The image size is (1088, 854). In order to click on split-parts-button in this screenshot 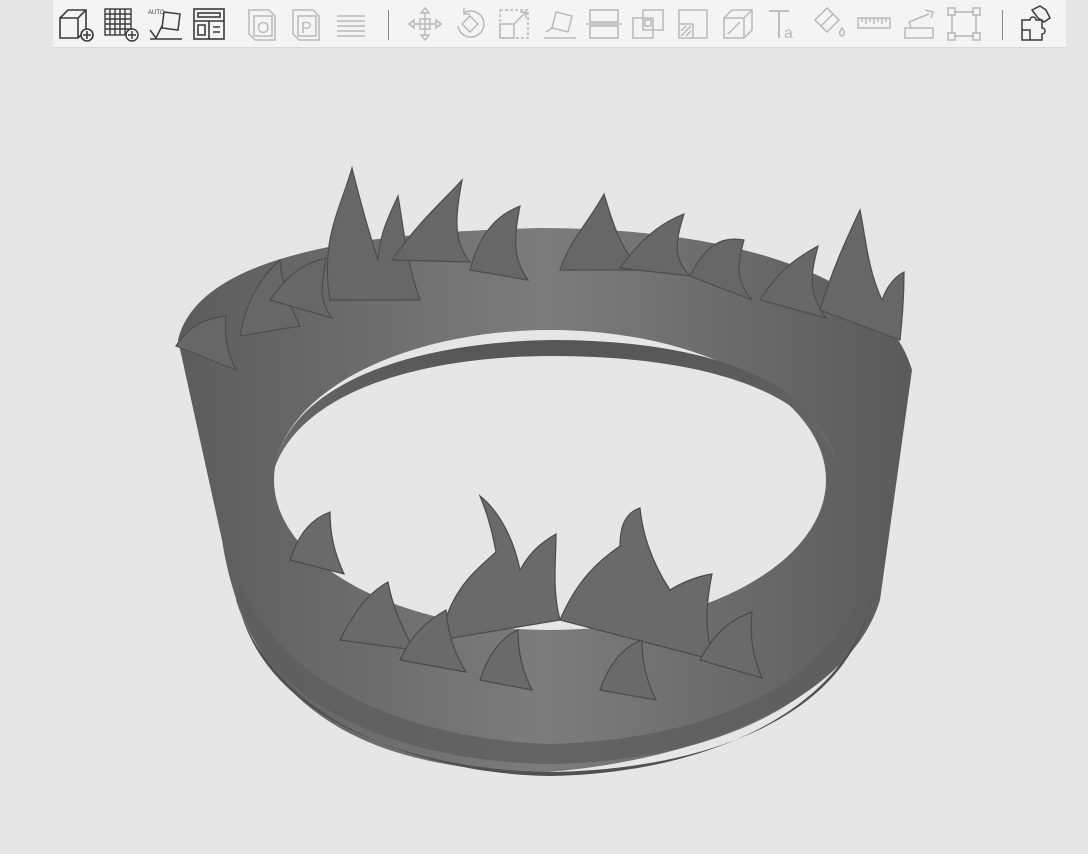, I will do `click(1036, 24)`.